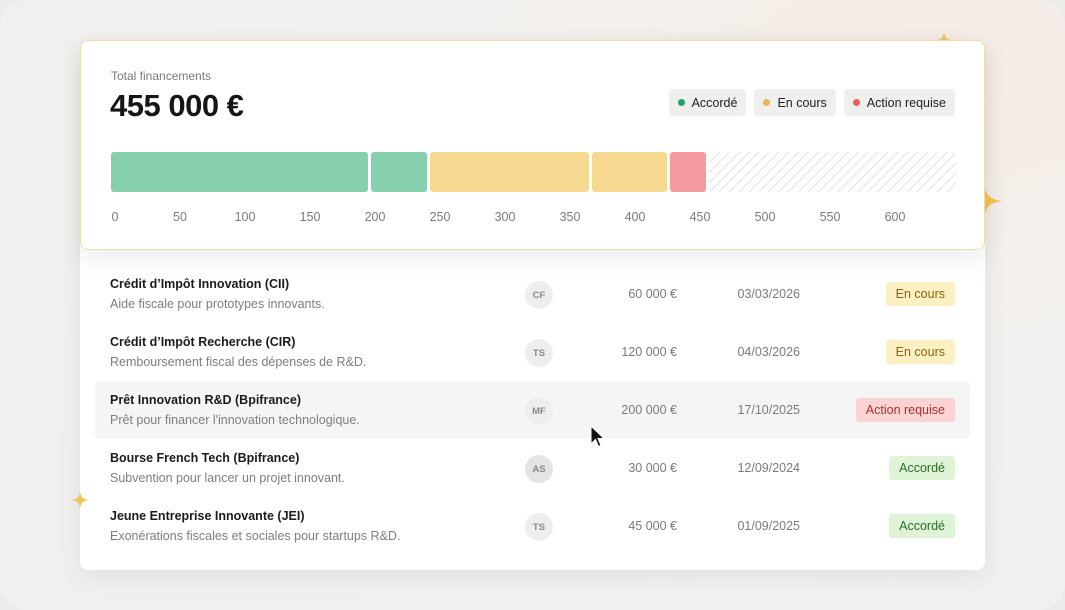 The width and height of the screenshot is (1065, 610). Describe the element at coordinates (161, 76) in the screenshot. I see `total-label: Total financements` at that location.